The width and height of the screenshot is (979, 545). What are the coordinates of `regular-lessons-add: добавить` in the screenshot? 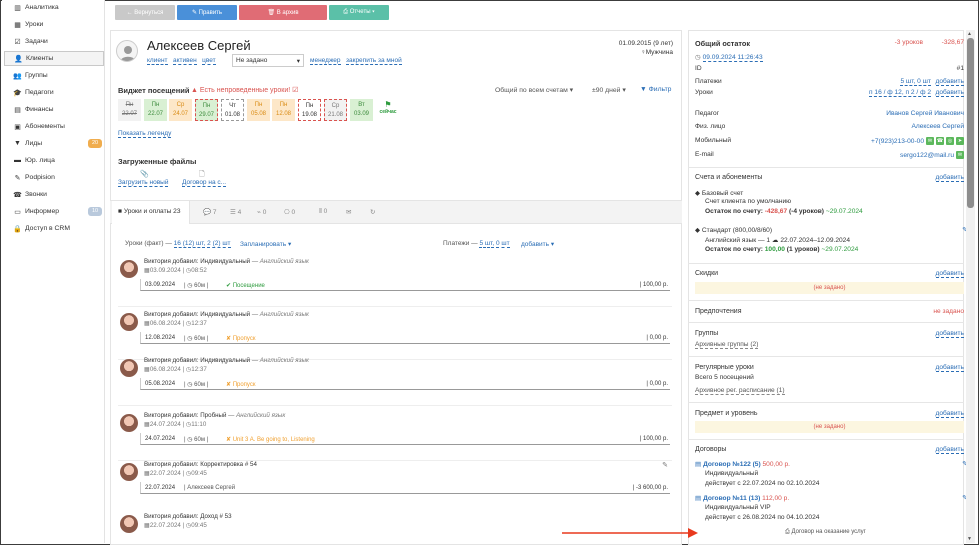 It's located at (949, 368).